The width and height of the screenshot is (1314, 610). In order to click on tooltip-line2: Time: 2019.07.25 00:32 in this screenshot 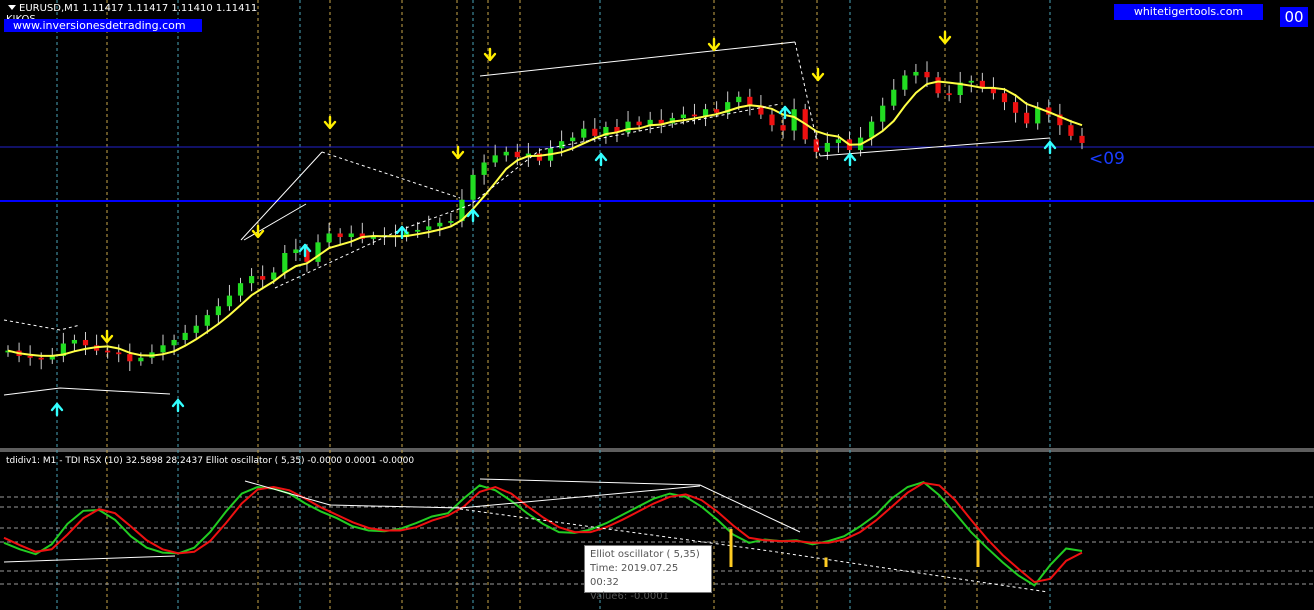, I will do `click(634, 575)`.